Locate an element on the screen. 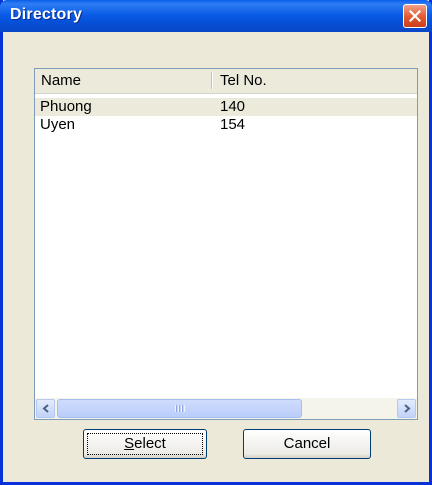  close-button is located at coordinates (415, 16).